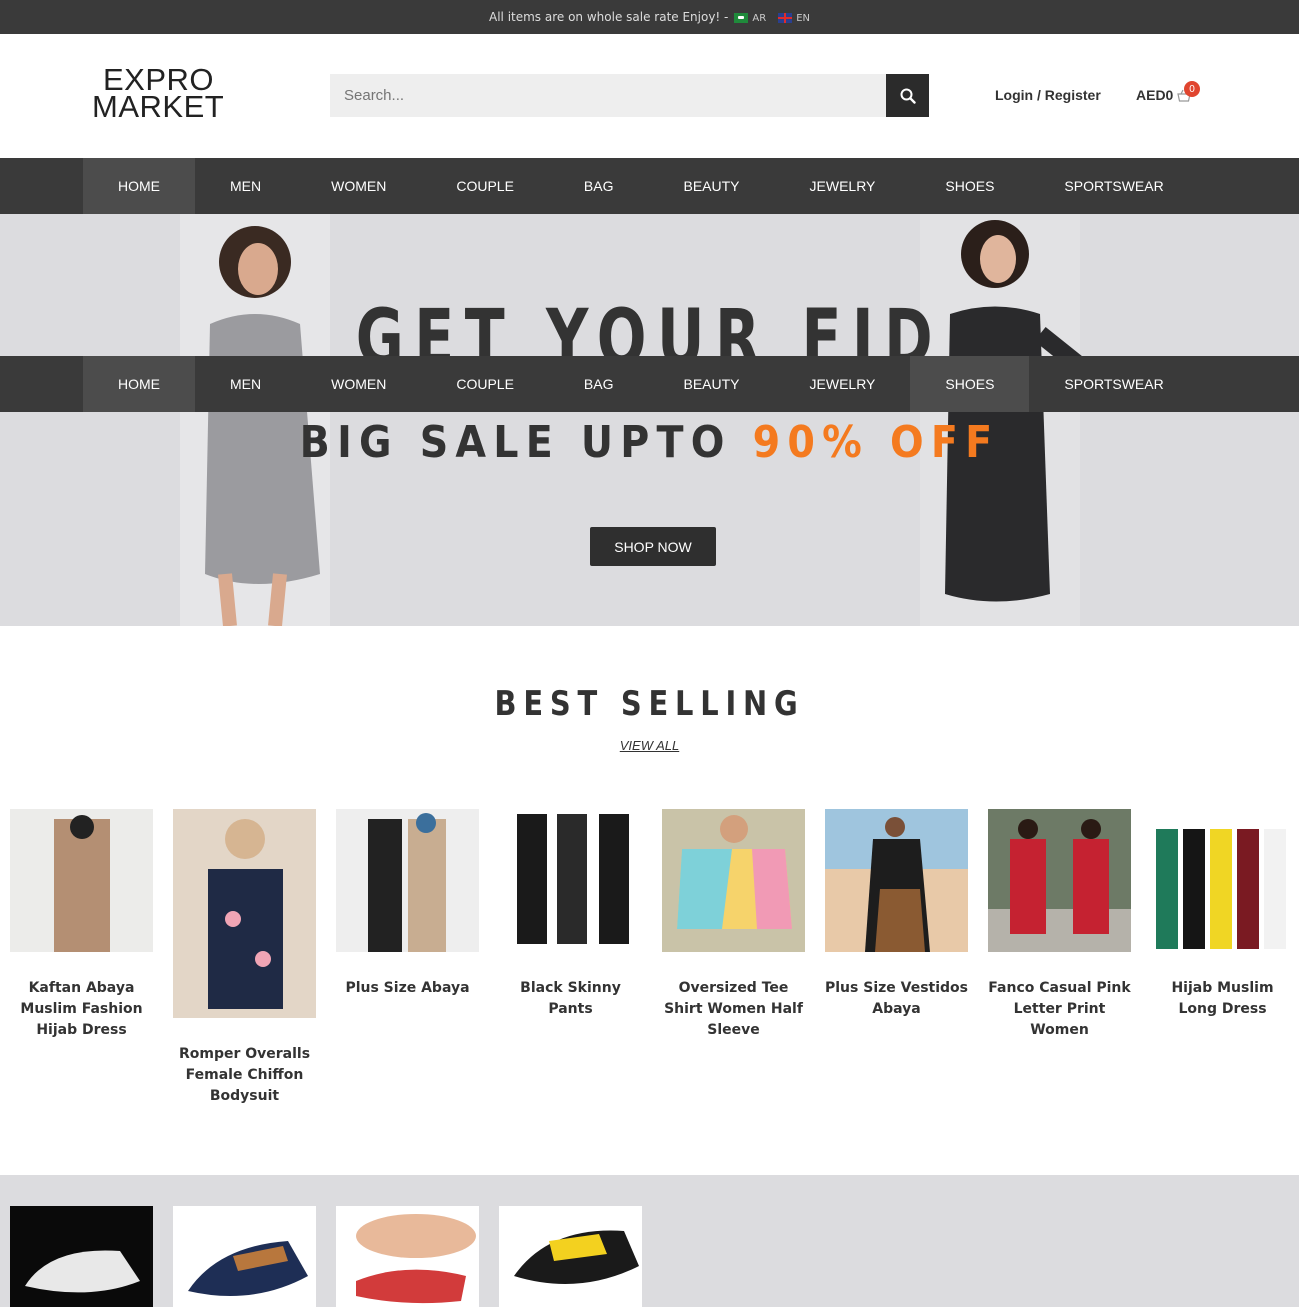 The image size is (1299, 1307). I want to click on search-input, so click(608, 95).